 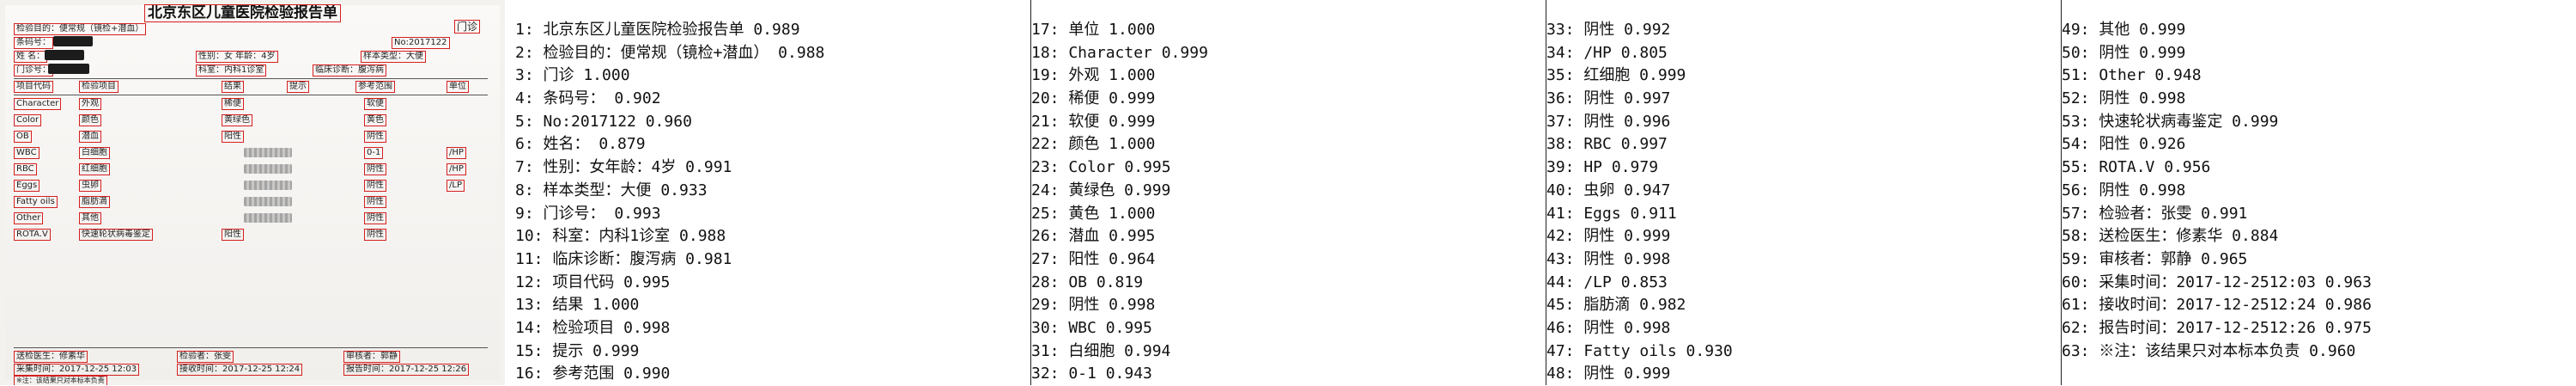 What do you see at coordinates (240, 370) in the screenshot?
I see `receive-time-box: 接收时间：2017-12-25 12:24` at bounding box center [240, 370].